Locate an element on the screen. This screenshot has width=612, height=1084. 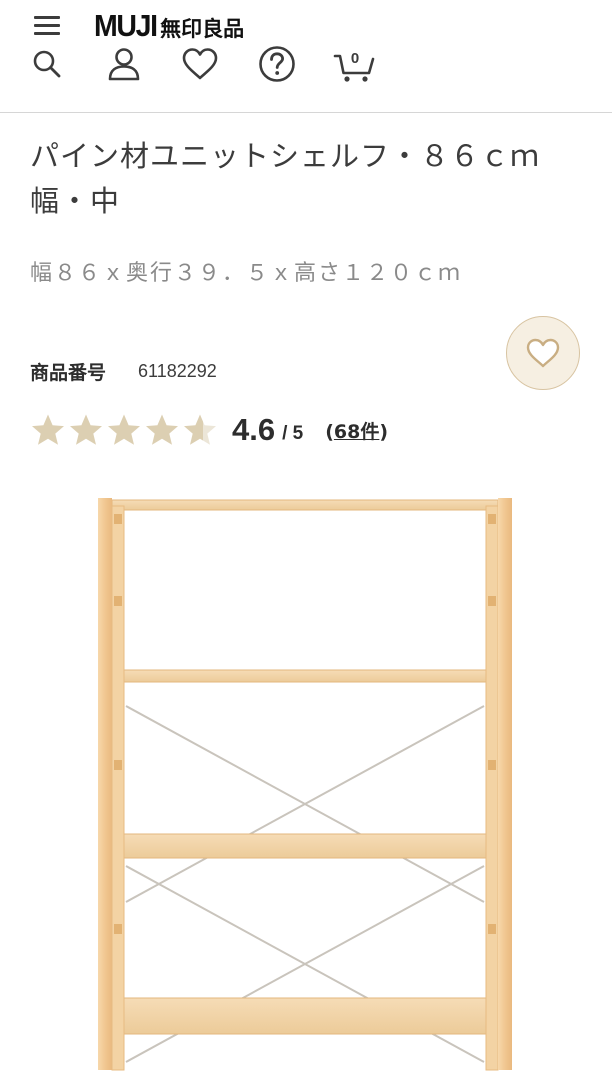
muji-logo: MUJI 無印良品 is located at coordinates (169, 26).